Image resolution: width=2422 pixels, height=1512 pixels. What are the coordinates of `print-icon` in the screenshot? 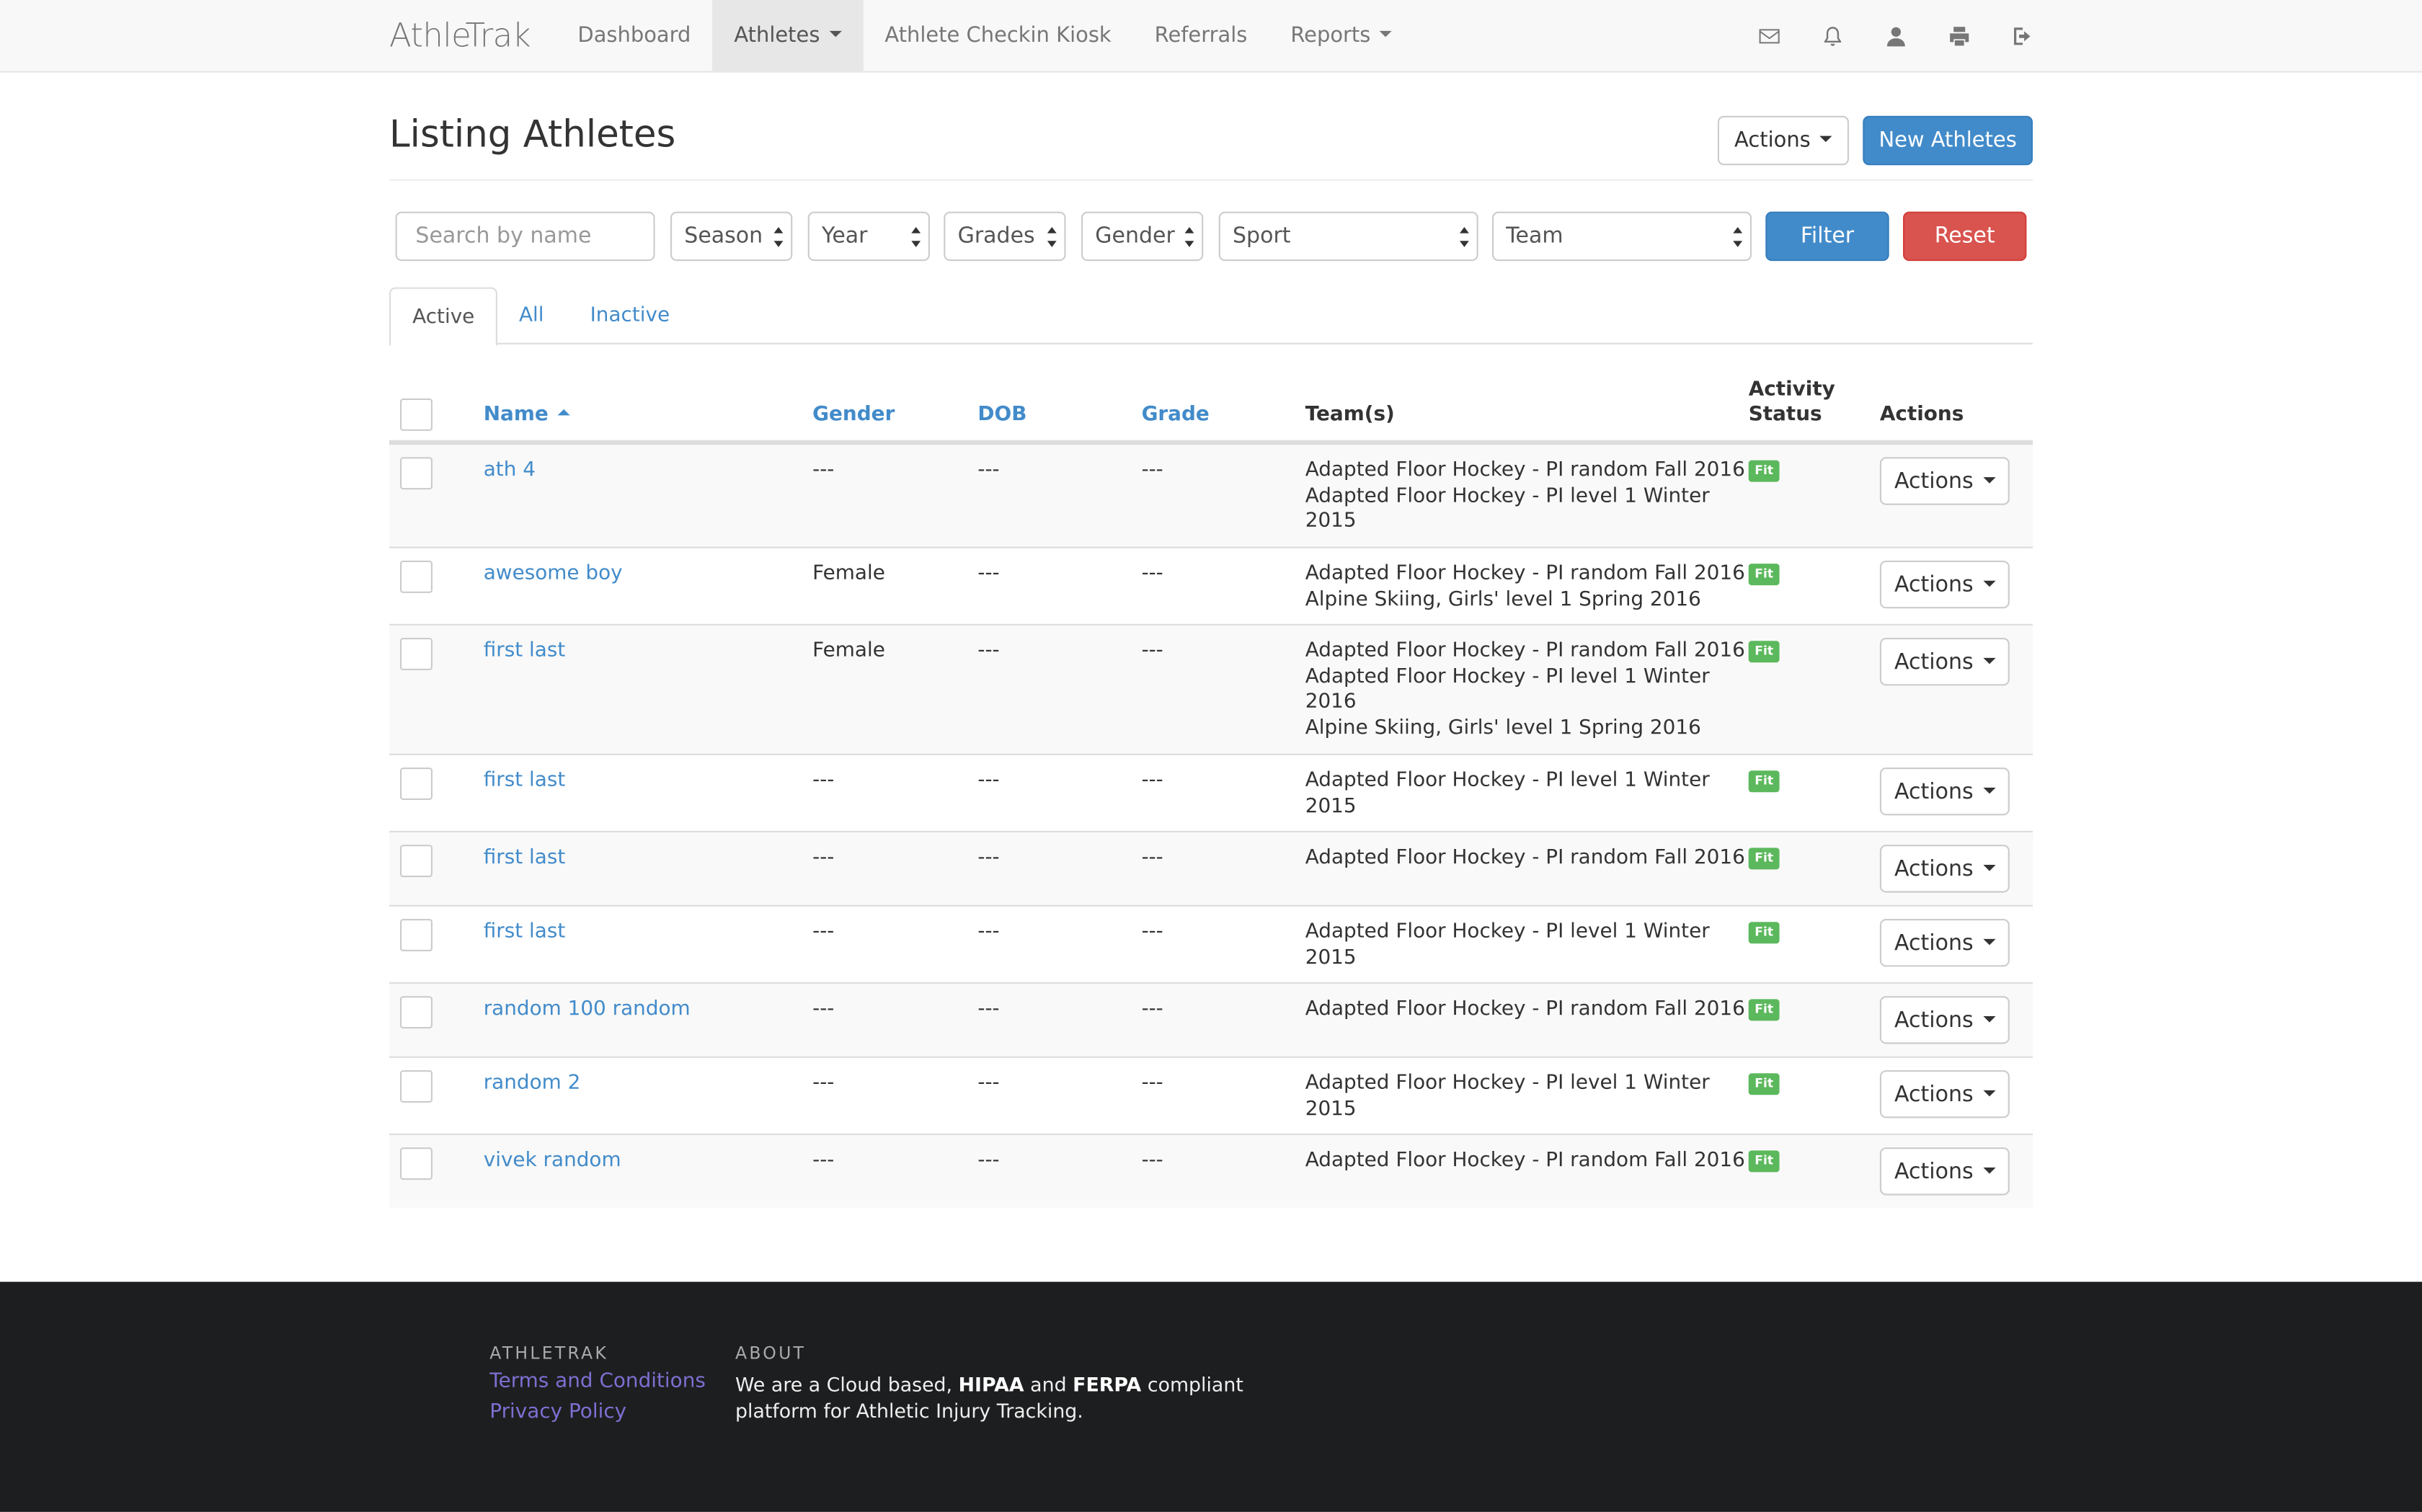 It's located at (1959, 35).